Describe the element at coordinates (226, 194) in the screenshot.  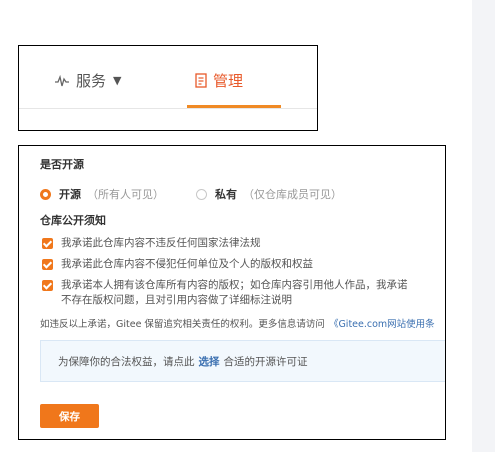
I see `radio-private-label: 私有` at that location.